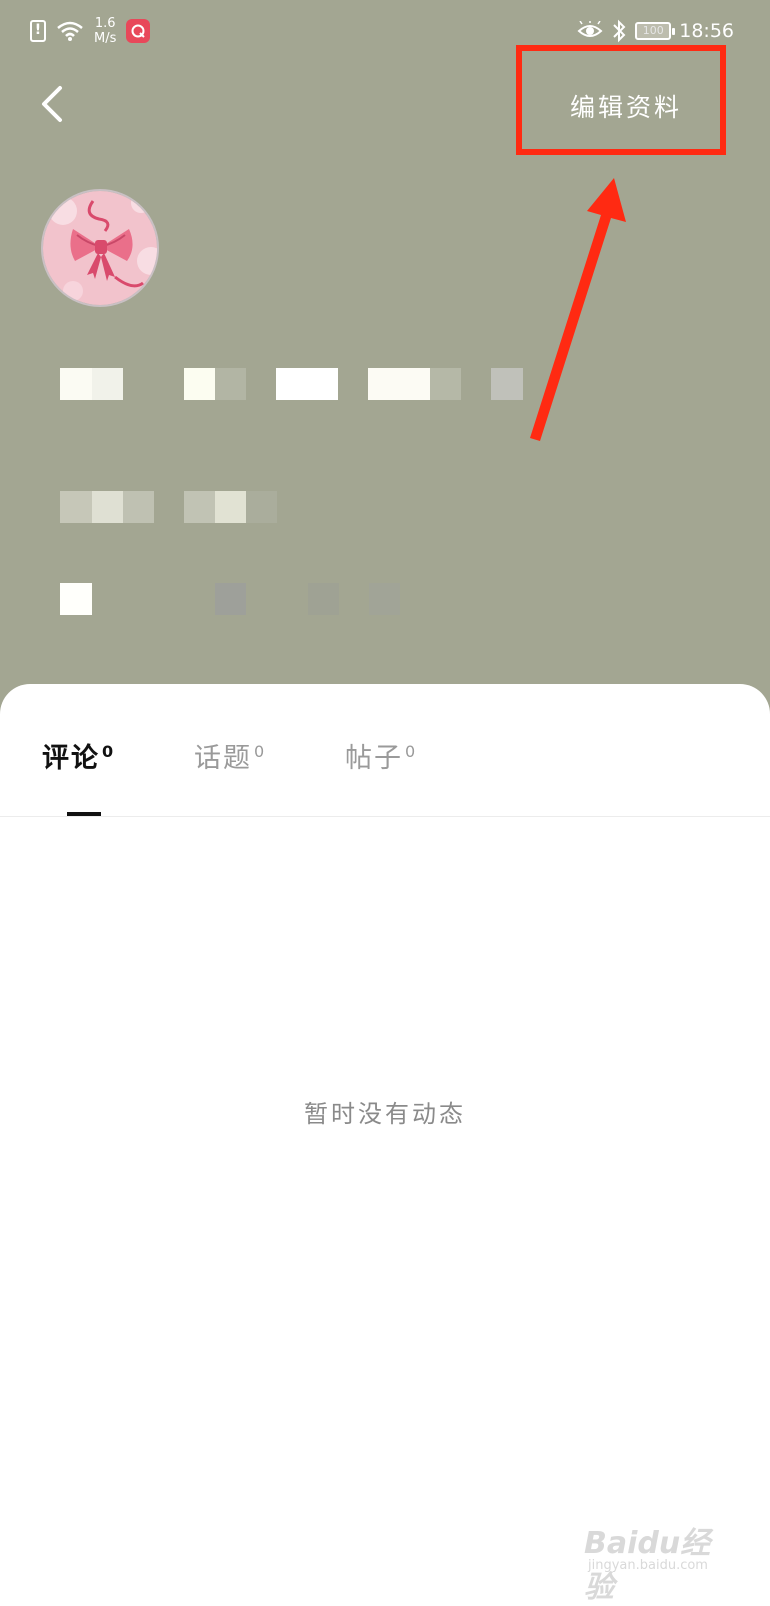 This screenshot has width=770, height=1606. Describe the element at coordinates (105, 23) in the screenshot. I see `network-speed-value: 1.6` at that location.